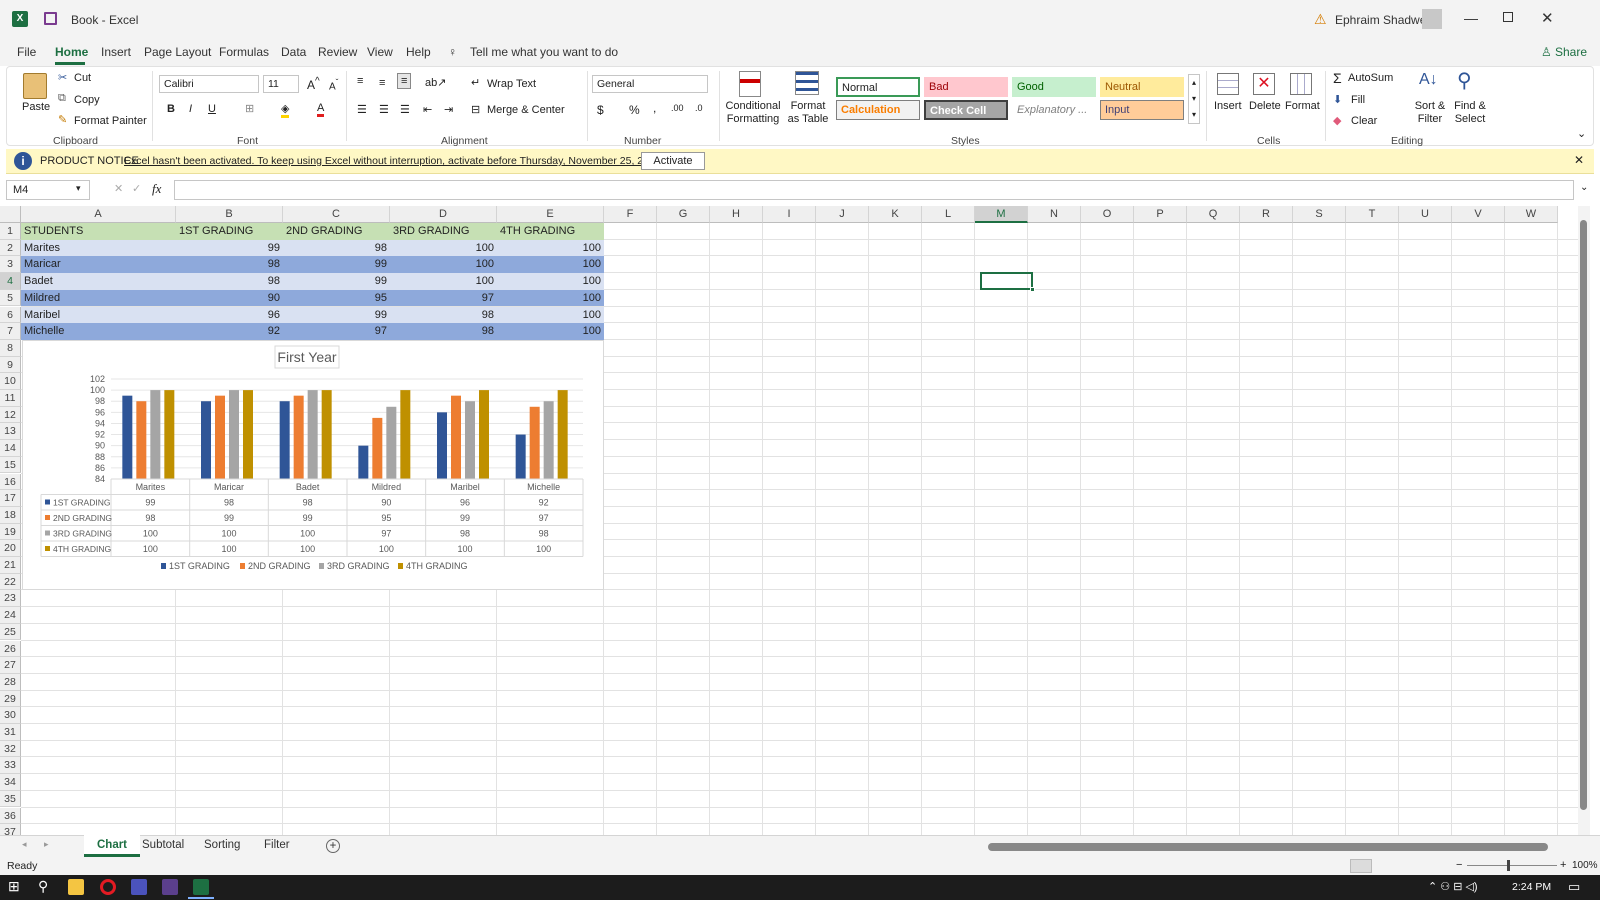 This screenshot has height=900, width=1600. Describe the element at coordinates (1107, 214) in the screenshot. I see `column-header: O` at that location.